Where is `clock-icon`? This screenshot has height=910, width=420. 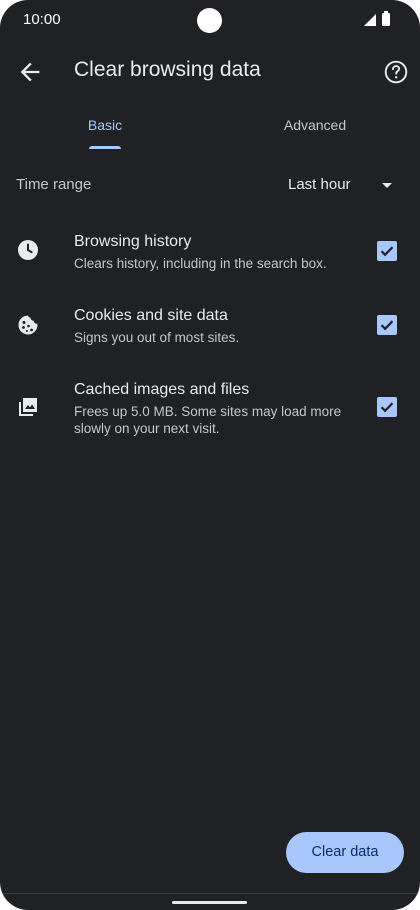
clock-icon is located at coordinates (28, 250).